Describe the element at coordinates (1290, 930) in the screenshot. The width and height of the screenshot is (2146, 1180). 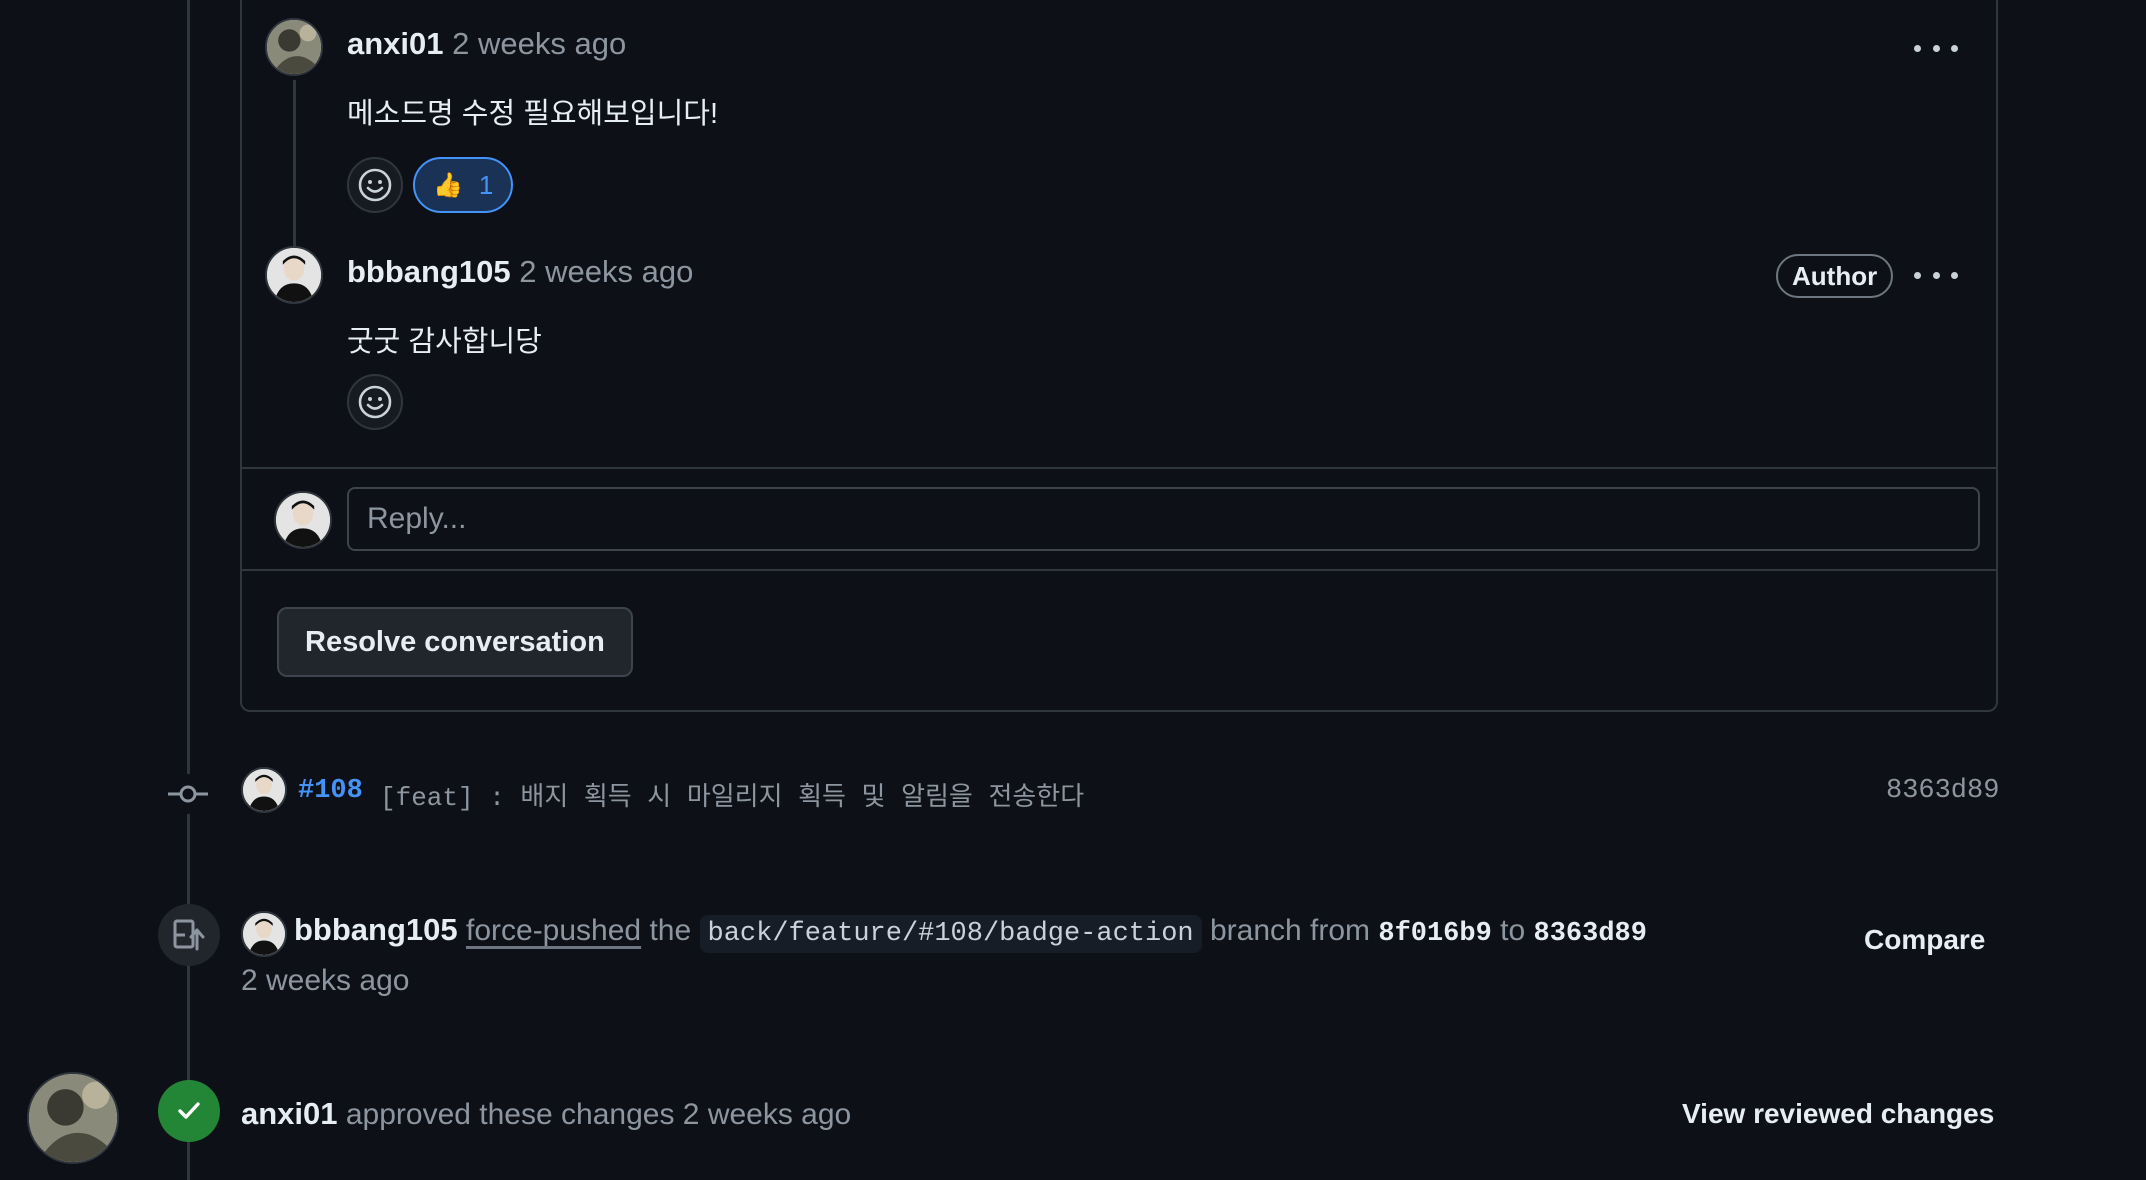
I see `branch-from-text: branch from` at that location.